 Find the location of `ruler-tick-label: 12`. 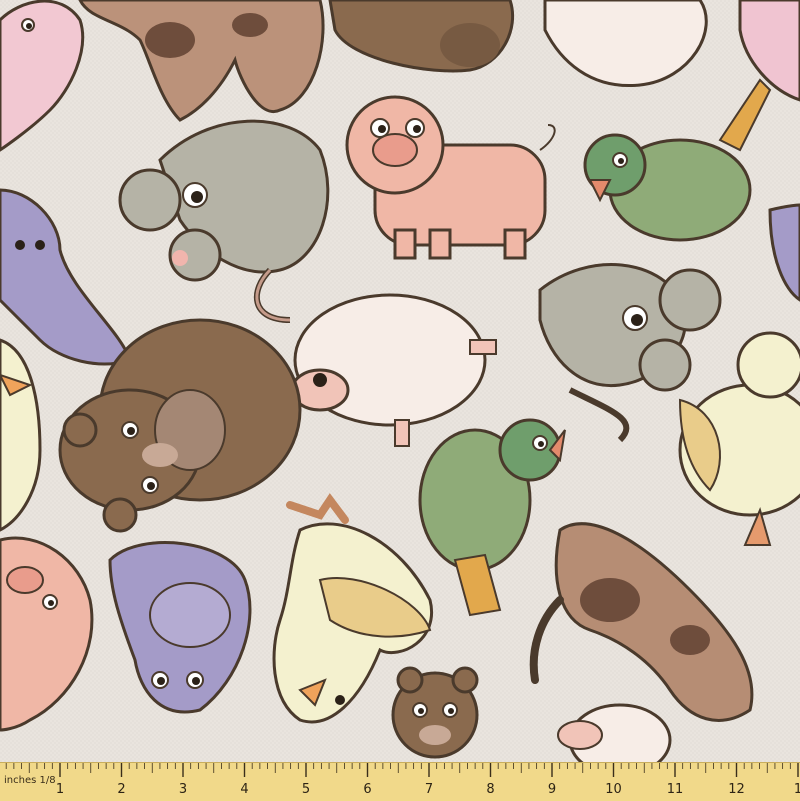

ruler-tick-label: 12 is located at coordinates (736, 789).